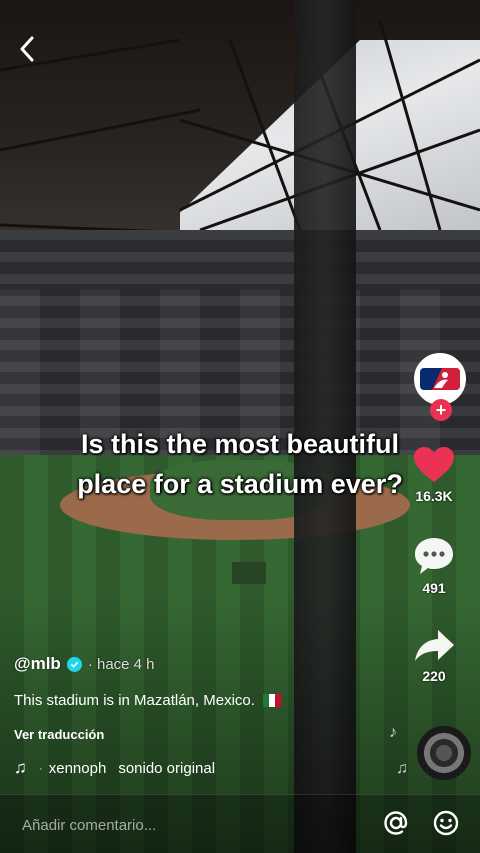 This screenshot has height=853, width=480. I want to click on at-icon, so click(396, 823).